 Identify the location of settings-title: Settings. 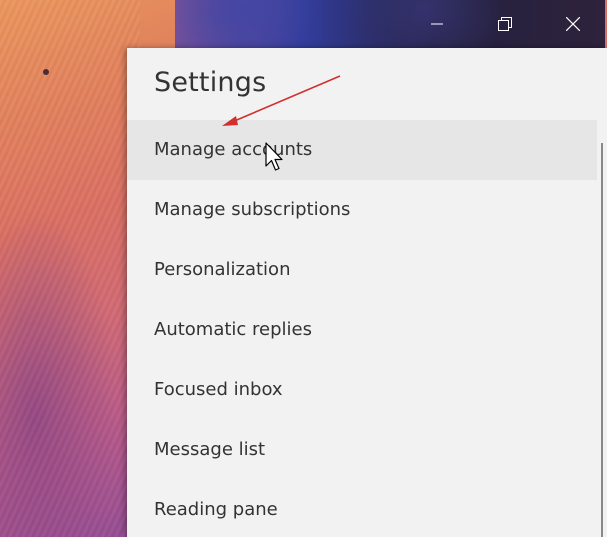
(210, 82).